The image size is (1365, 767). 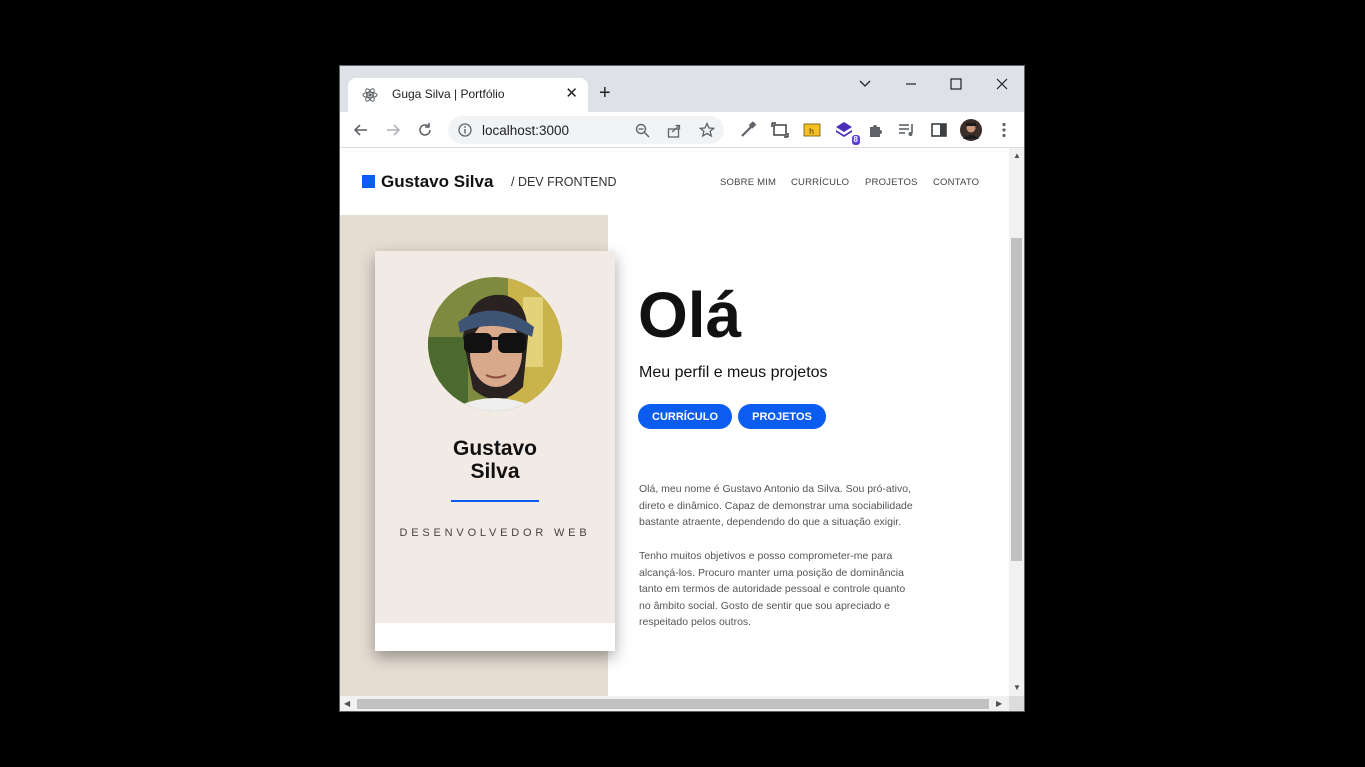 What do you see at coordinates (448, 94) in the screenshot?
I see `tab-title: Guga Silva | Portfólio` at bounding box center [448, 94].